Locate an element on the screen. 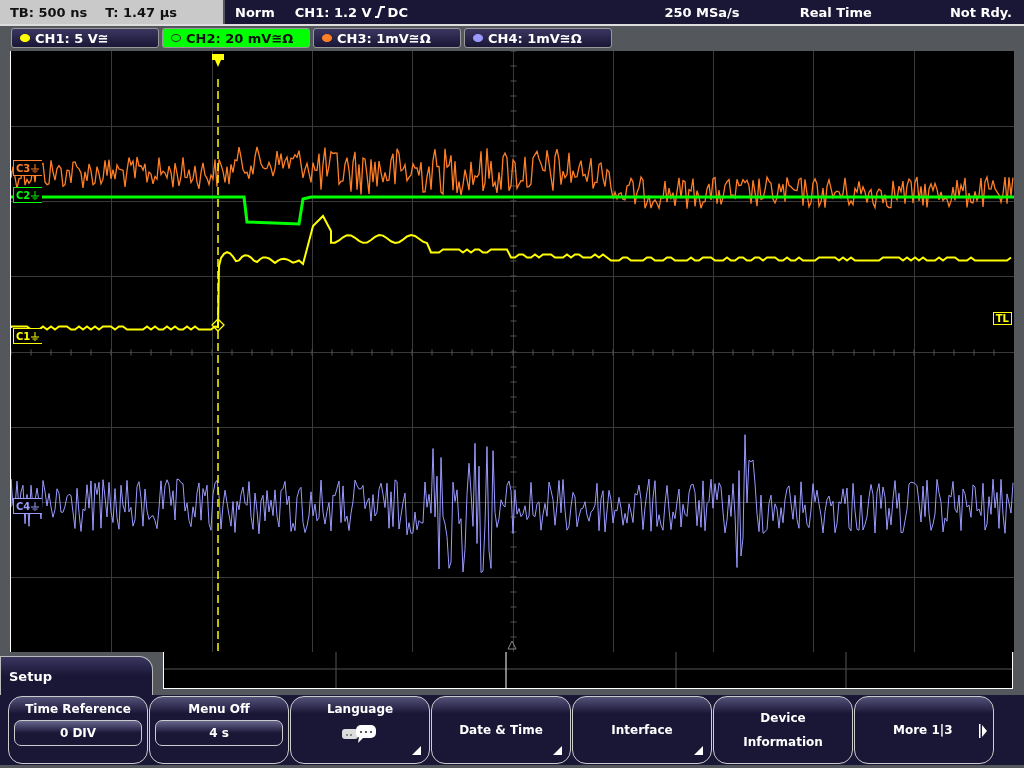 This screenshot has height=768, width=1024. acquisition-mode: Real Time is located at coordinates (835, 12).